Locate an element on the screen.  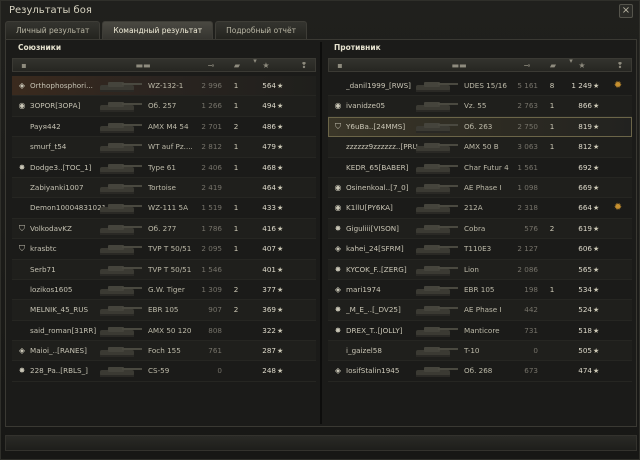
player-row: zzzzzz9zzzzzz..[PRUD] AMX 50 B3 063 1 812 ★ is located at coordinates (480, 147).